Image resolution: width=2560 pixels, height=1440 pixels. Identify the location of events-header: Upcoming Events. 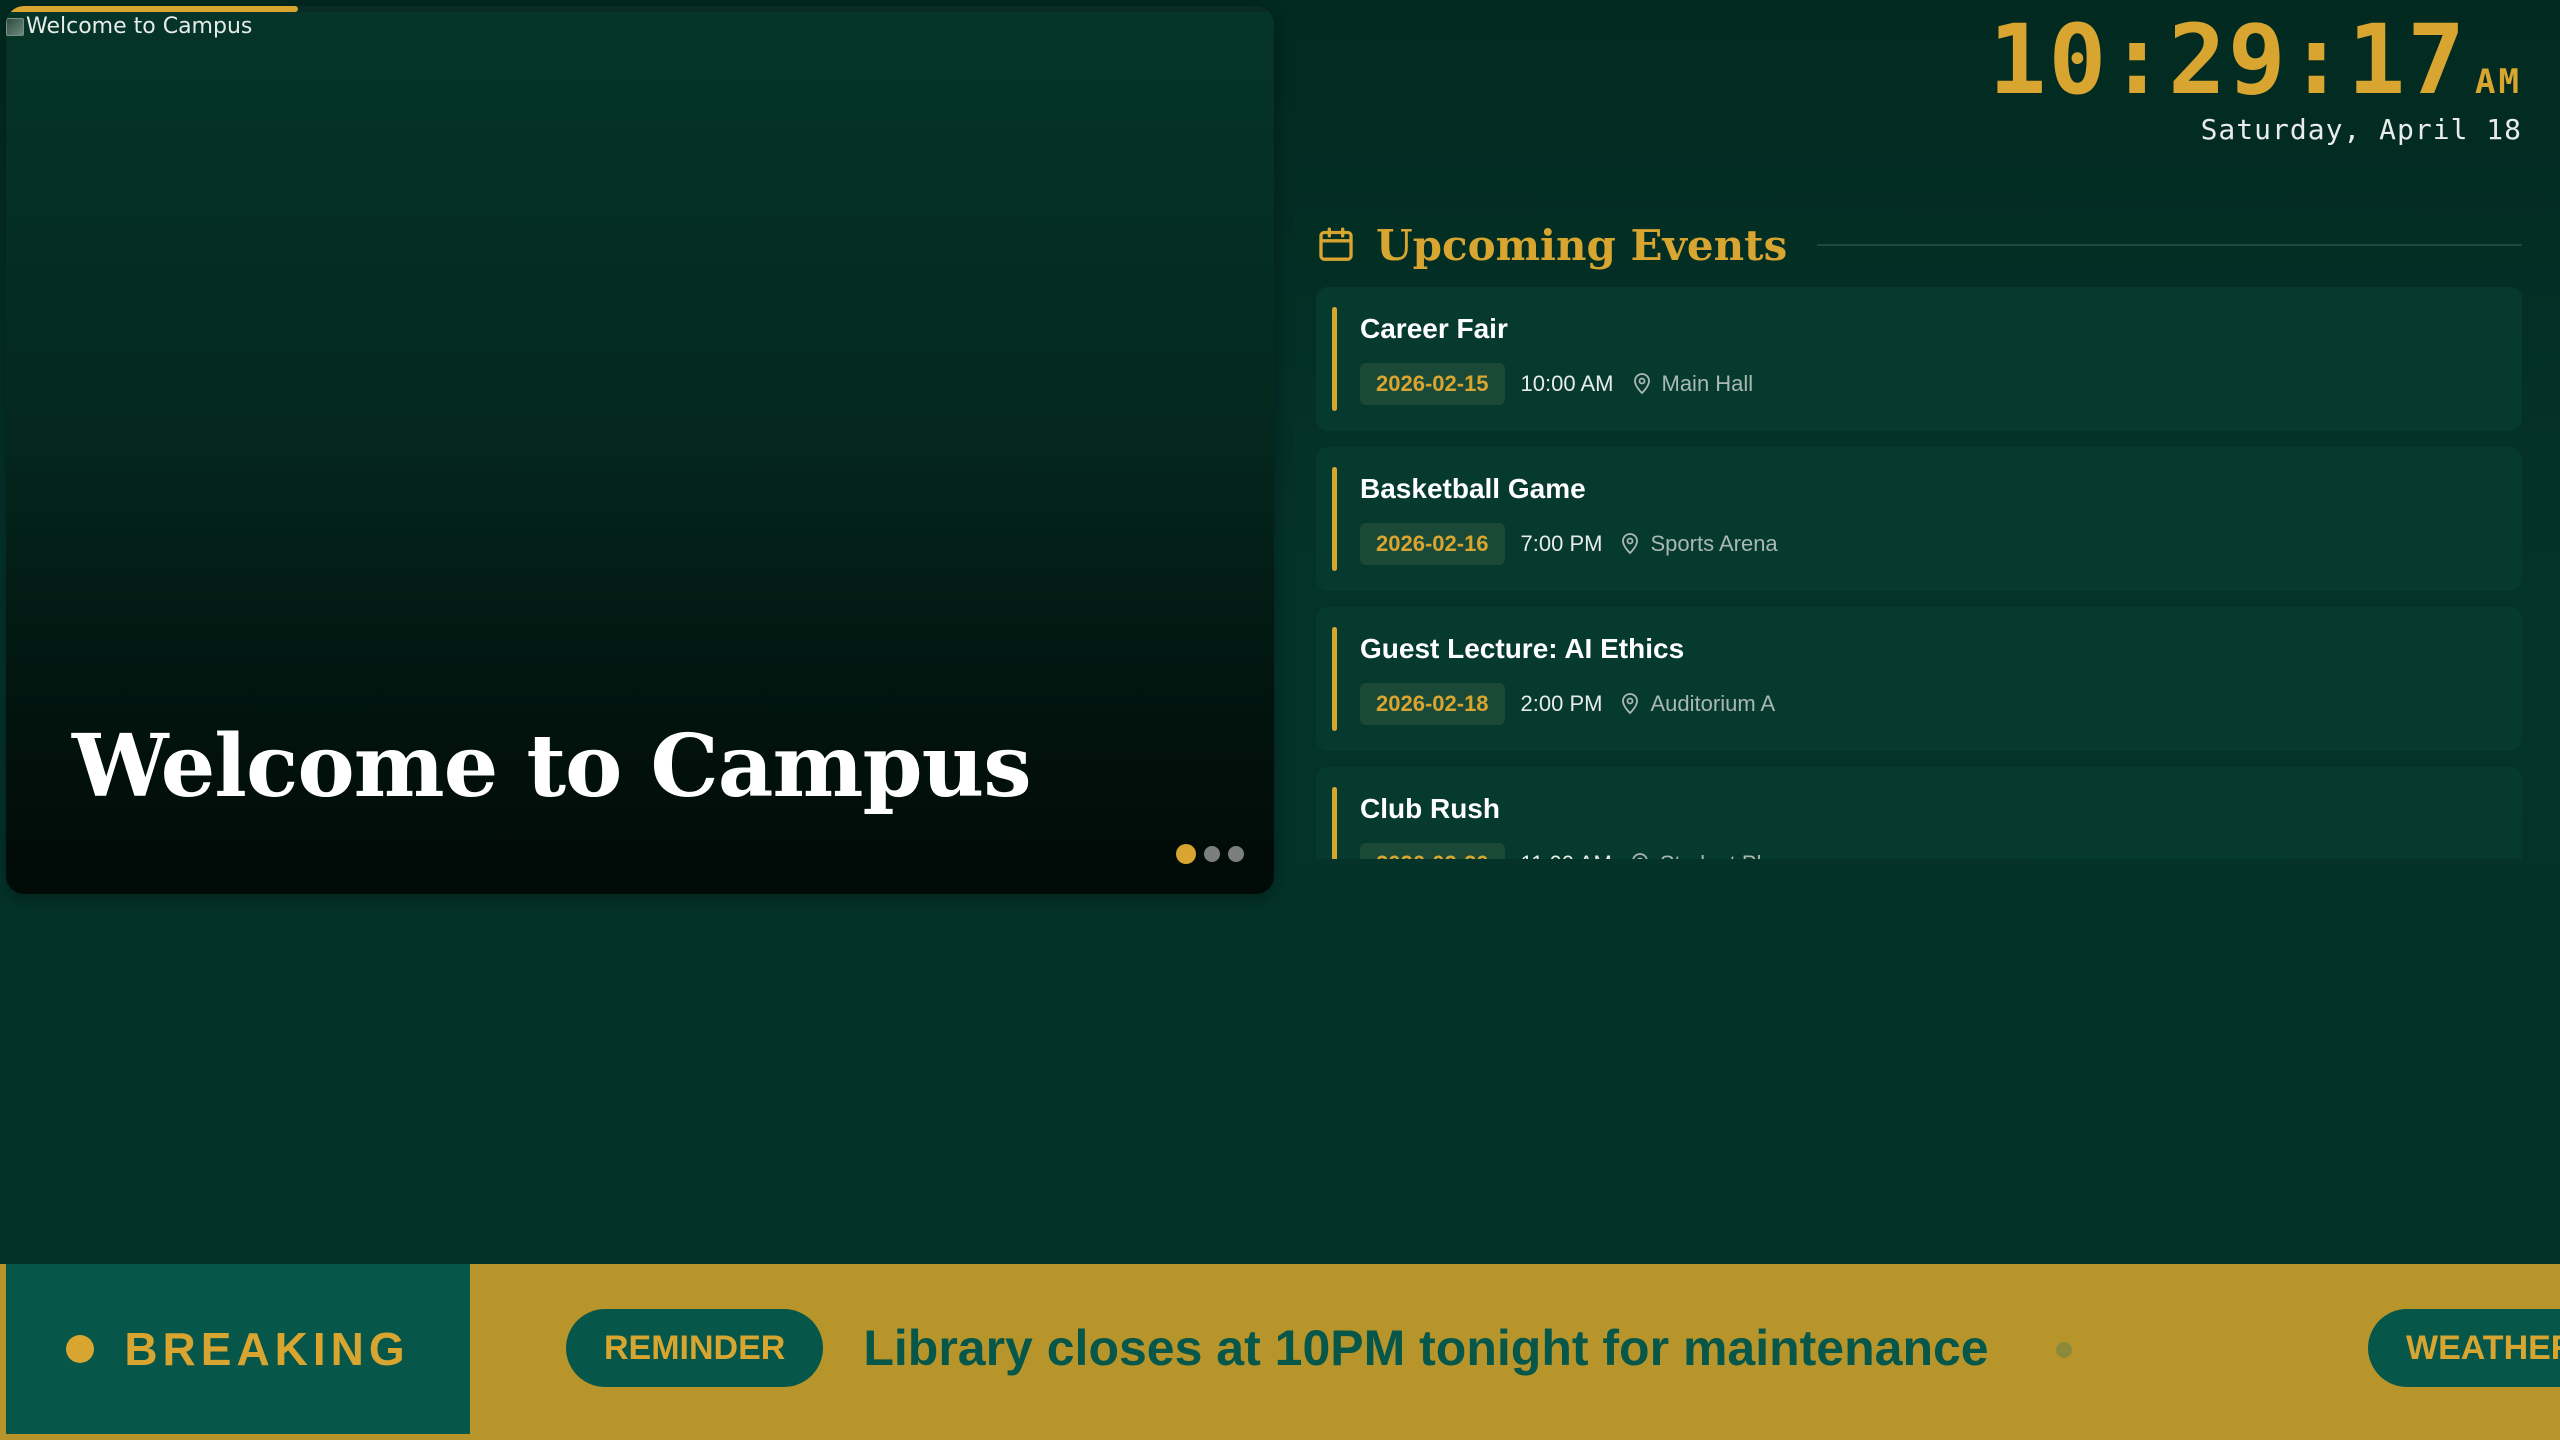
(1919, 245).